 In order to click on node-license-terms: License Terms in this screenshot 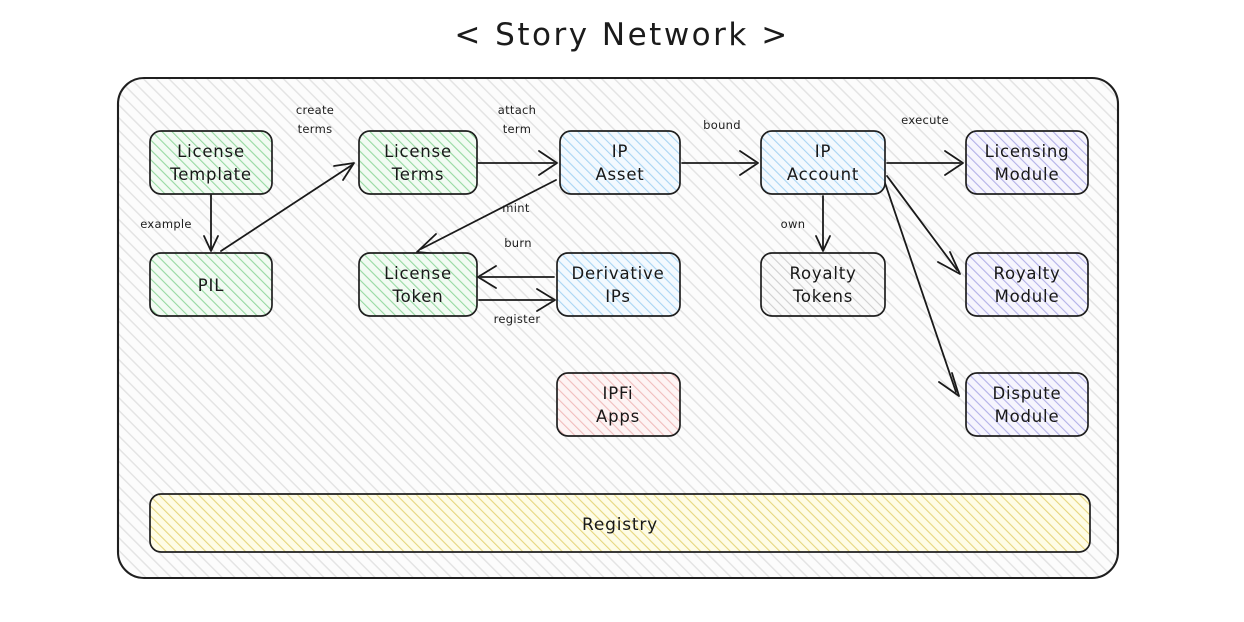, I will do `click(418, 162)`.